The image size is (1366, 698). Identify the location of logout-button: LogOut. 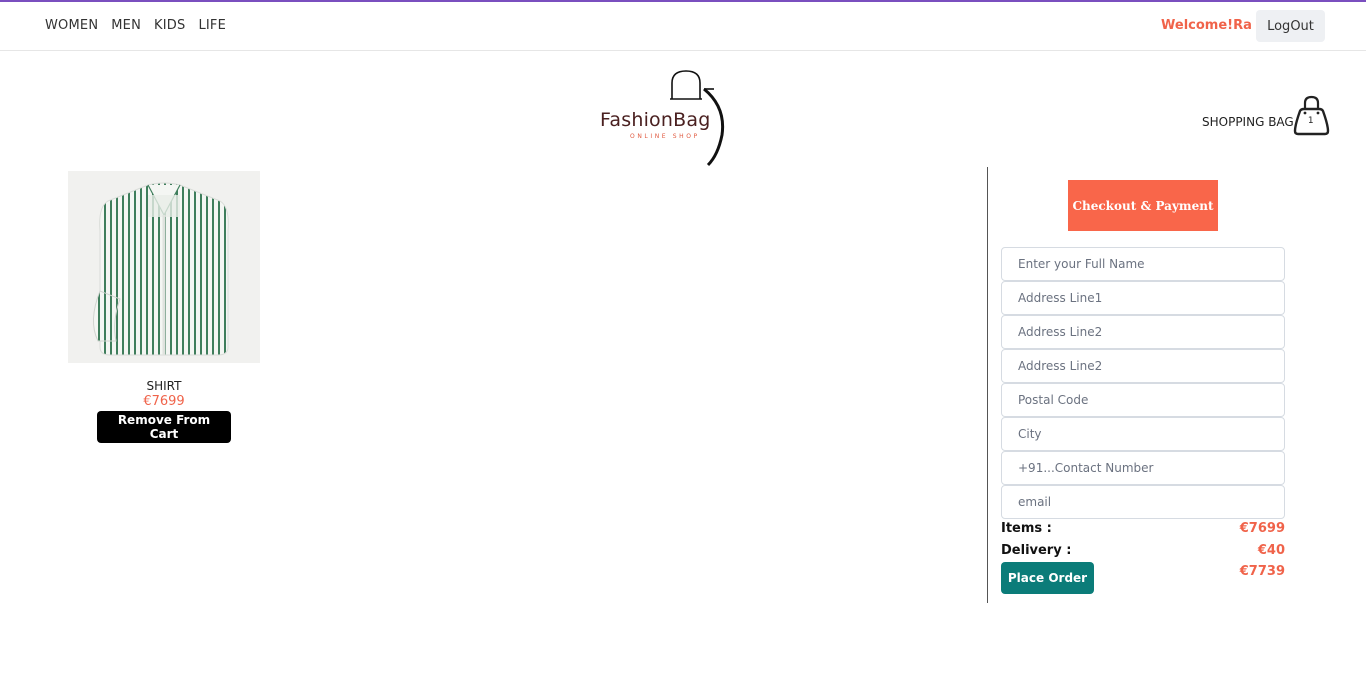
(1290, 26).